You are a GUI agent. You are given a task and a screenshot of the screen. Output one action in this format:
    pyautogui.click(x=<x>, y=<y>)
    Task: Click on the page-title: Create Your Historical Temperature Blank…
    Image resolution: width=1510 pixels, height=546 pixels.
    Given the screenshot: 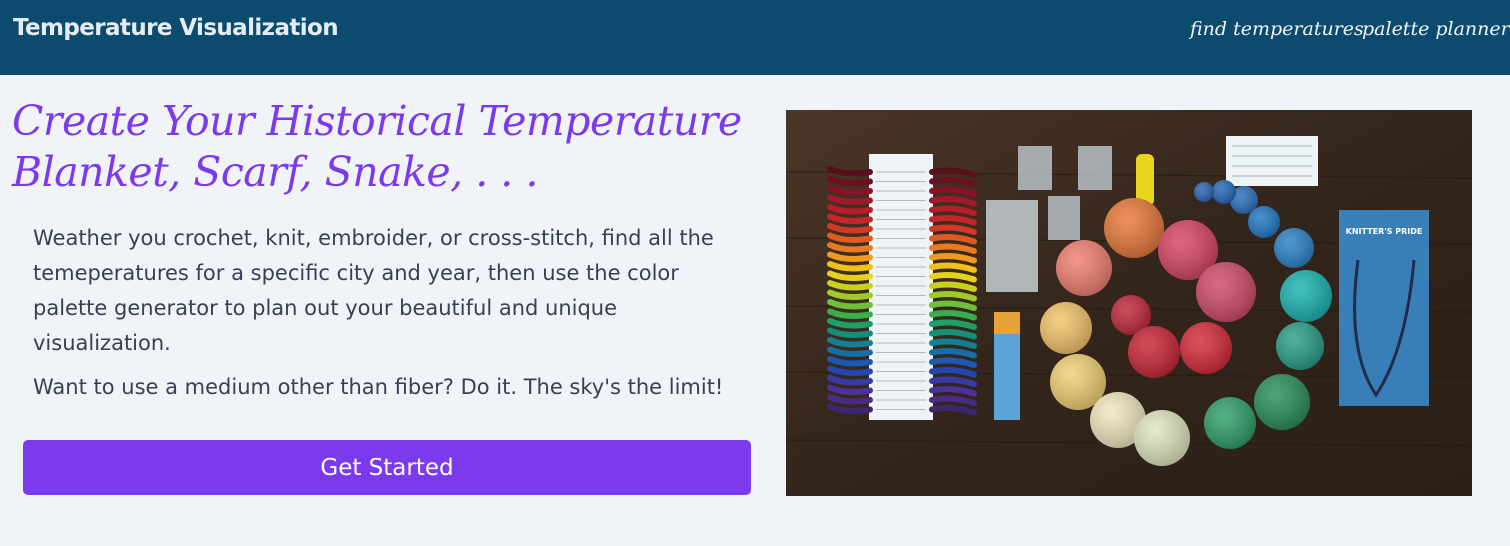 What is the action you would take?
    pyautogui.click(x=377, y=146)
    